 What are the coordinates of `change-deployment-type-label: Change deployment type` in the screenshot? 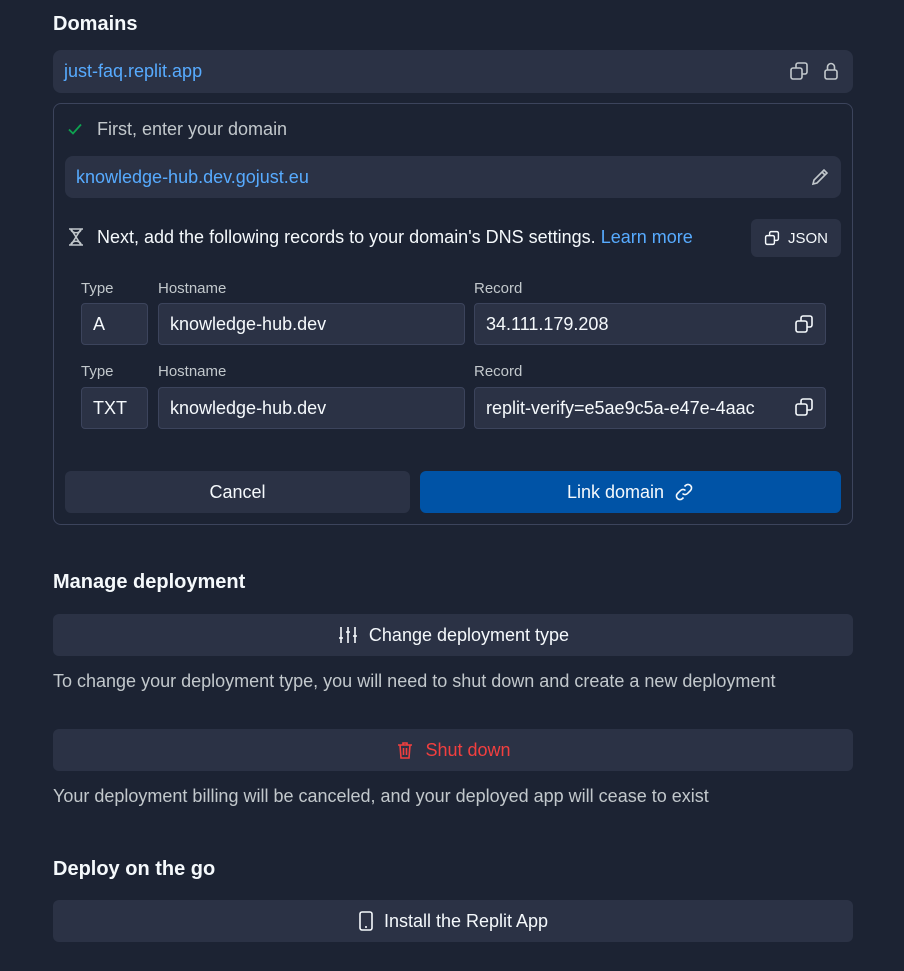 It's located at (469, 634).